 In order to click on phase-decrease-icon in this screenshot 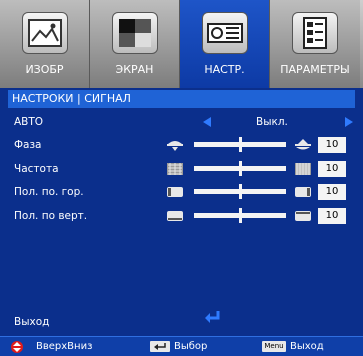, I will do `click(175, 145)`.